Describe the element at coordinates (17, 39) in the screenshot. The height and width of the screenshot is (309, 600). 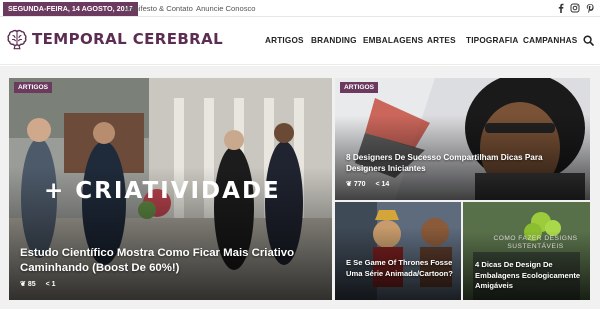
I see `brain-logo-icon` at that location.